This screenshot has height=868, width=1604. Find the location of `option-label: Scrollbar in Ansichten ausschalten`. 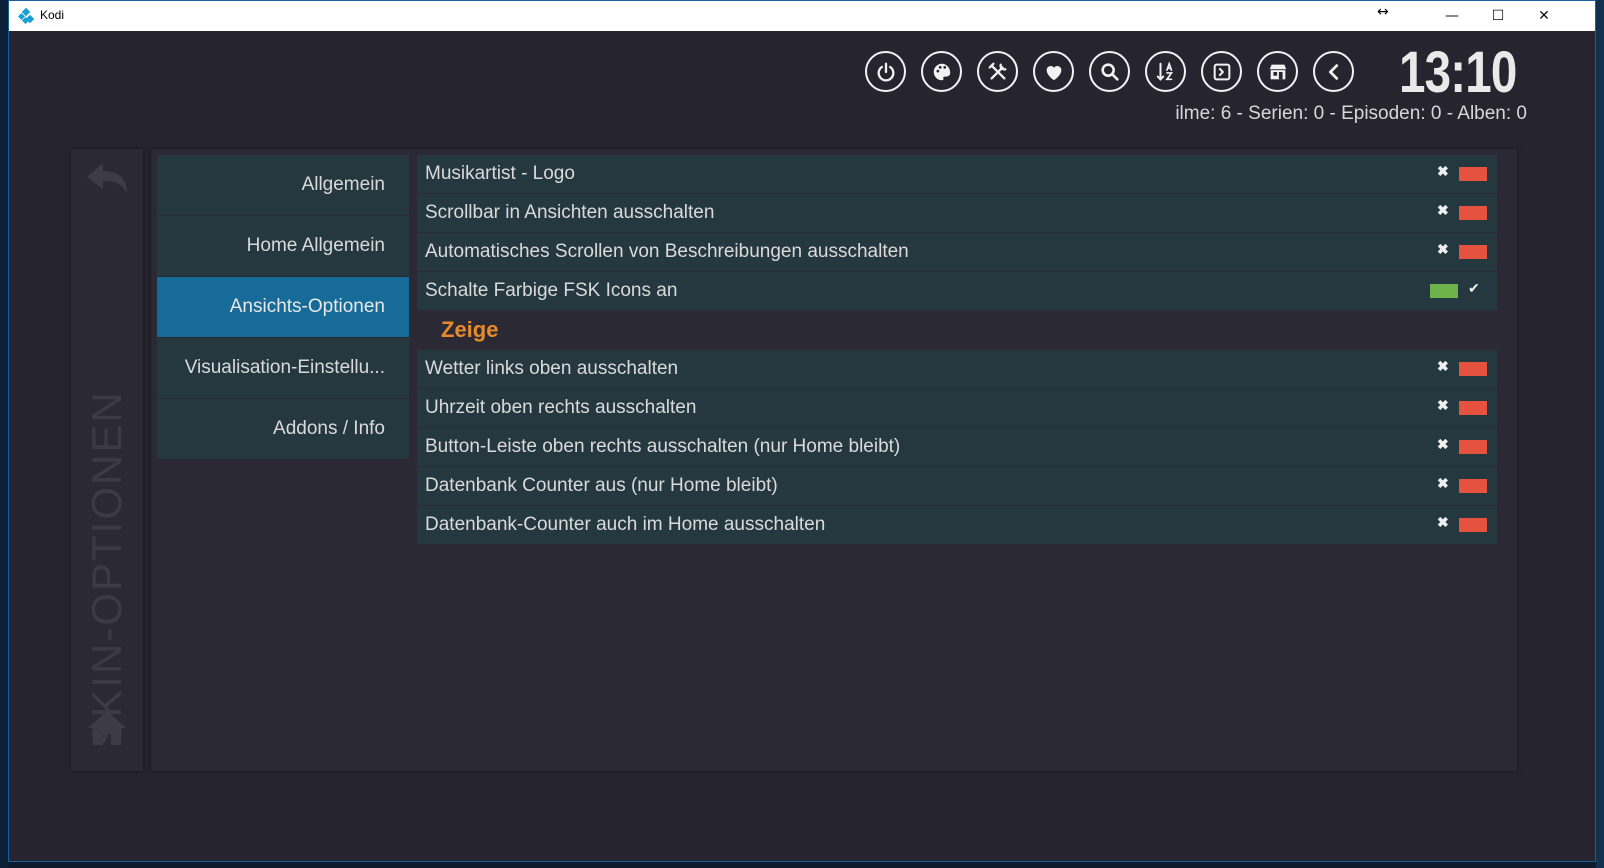

option-label: Scrollbar in Ansichten ausschalten is located at coordinates (570, 212).